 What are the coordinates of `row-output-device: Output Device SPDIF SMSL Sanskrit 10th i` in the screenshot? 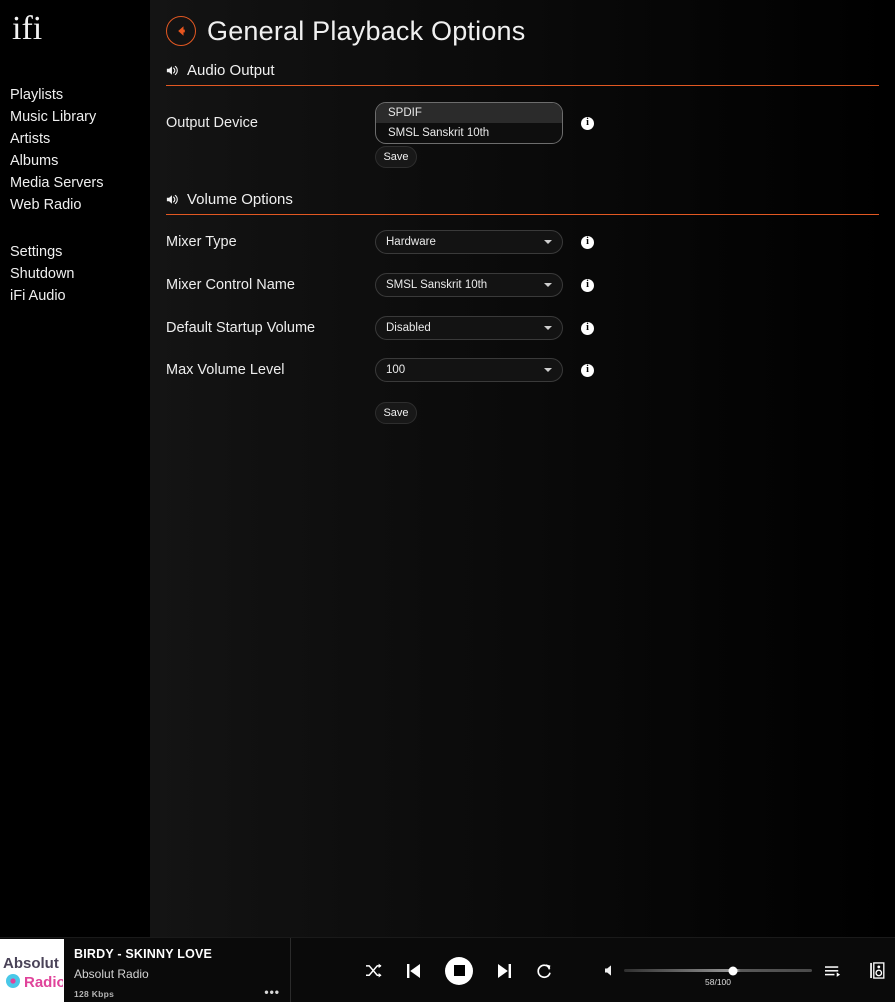 It's located at (380, 123).